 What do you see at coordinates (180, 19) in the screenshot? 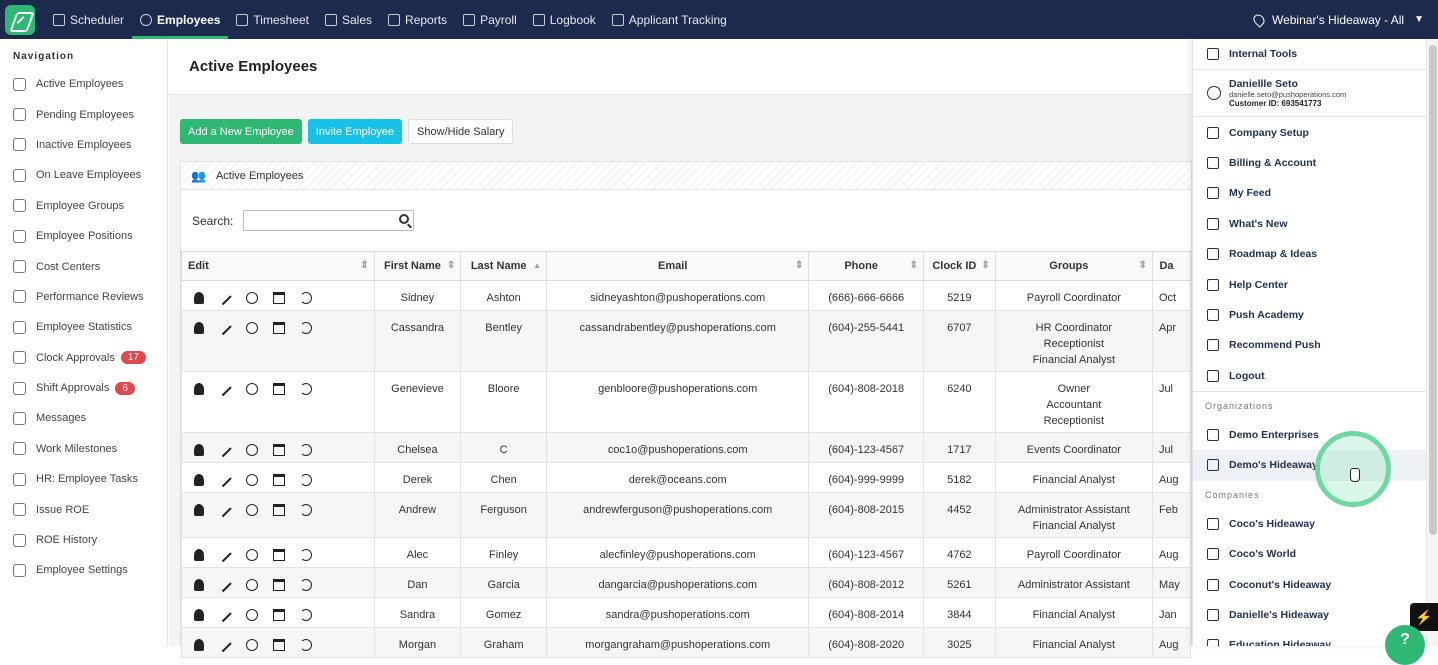
I see `nav-employees: Employees` at bounding box center [180, 19].